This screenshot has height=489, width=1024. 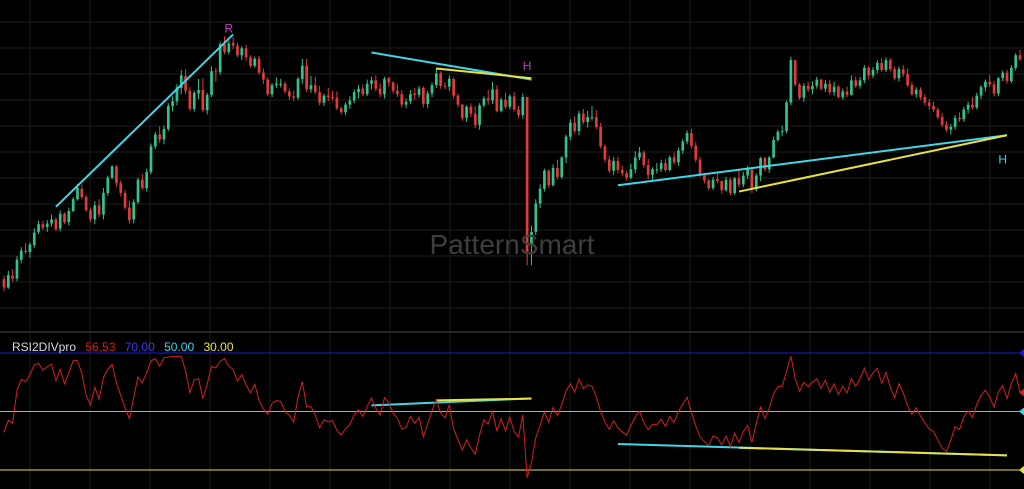 What do you see at coordinates (1002, 160) in the screenshot?
I see `pivot-marker-h: H` at bounding box center [1002, 160].